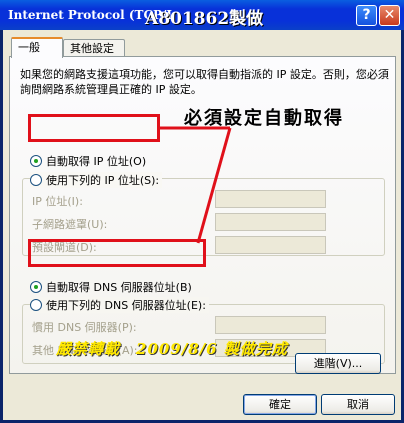  I want to click on tab-general: 一般, so click(37, 47).